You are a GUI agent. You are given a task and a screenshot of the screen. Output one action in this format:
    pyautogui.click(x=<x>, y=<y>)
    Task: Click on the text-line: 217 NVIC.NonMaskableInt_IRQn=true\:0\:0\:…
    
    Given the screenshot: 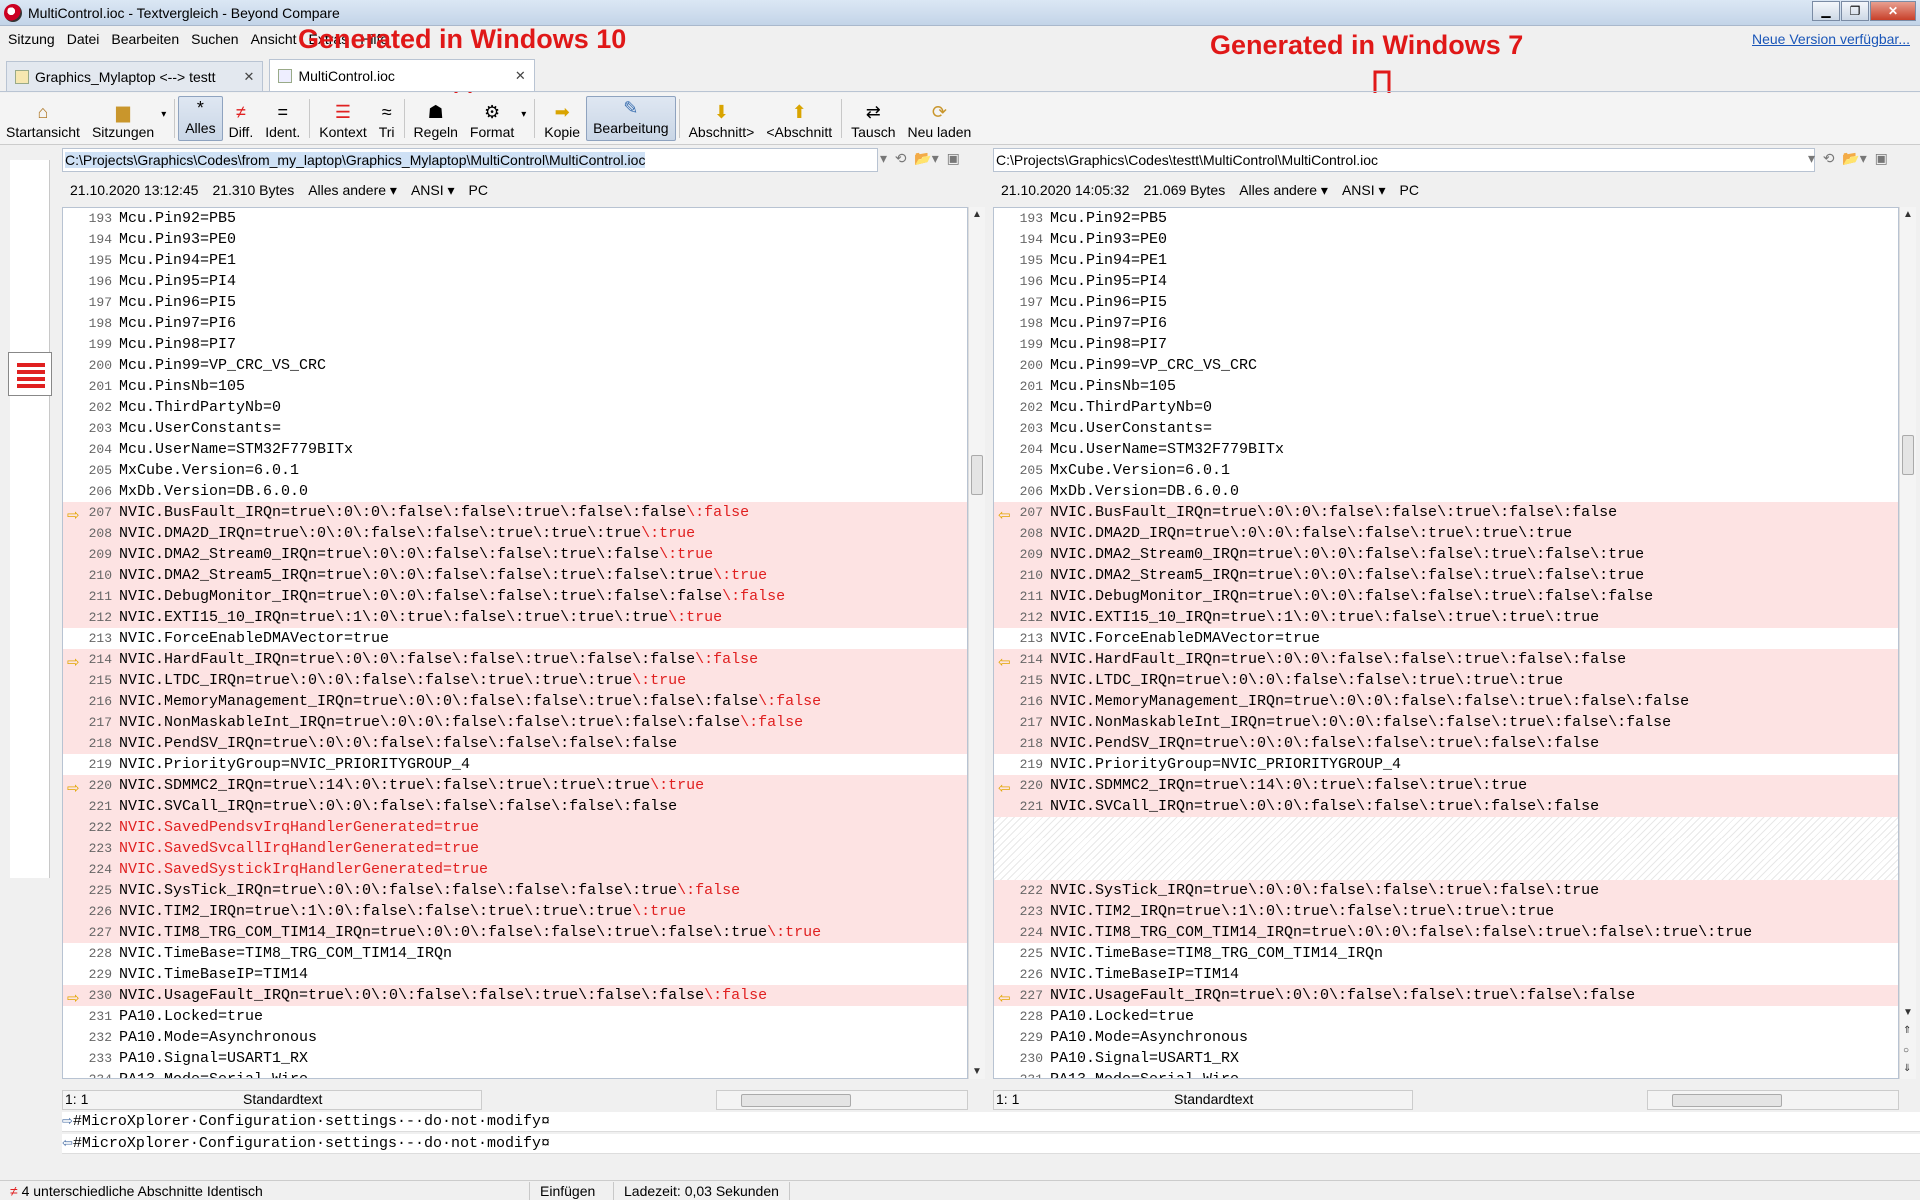 What is the action you would take?
    pyautogui.click(x=1446, y=722)
    